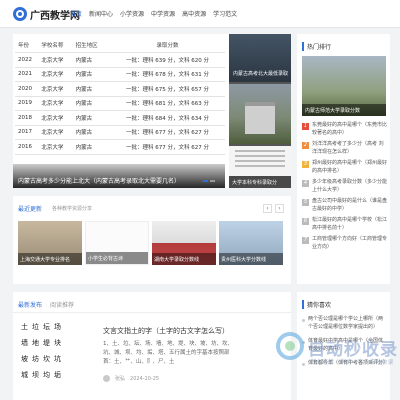 This screenshot has height=400, width=400. What do you see at coordinates (261, 74) in the screenshot?
I see `side-top-caption: 内蒙古高考北大最低录取` at bounding box center [261, 74].